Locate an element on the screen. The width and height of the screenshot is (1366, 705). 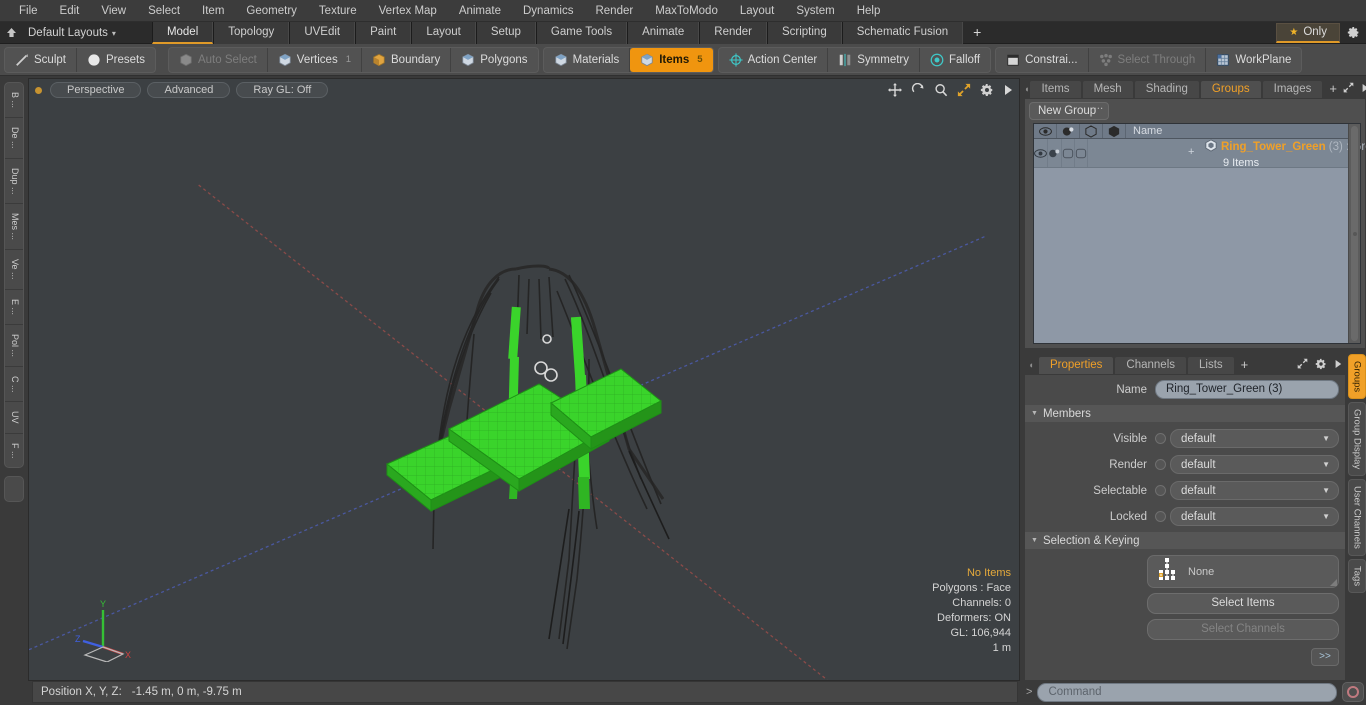
toolbar-button-action-center: Action Center is located at coordinates (774, 59).